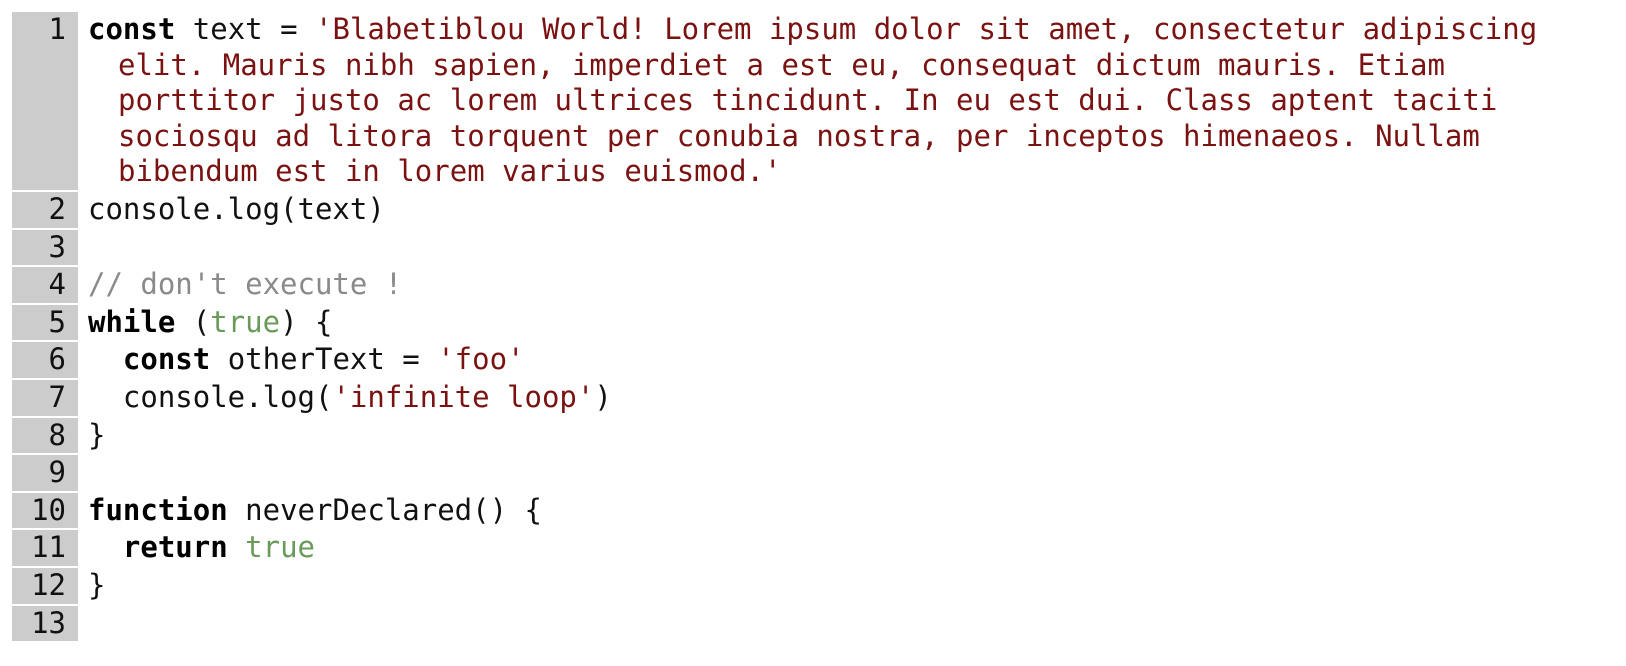  I want to click on line-number: 10, so click(45, 511).